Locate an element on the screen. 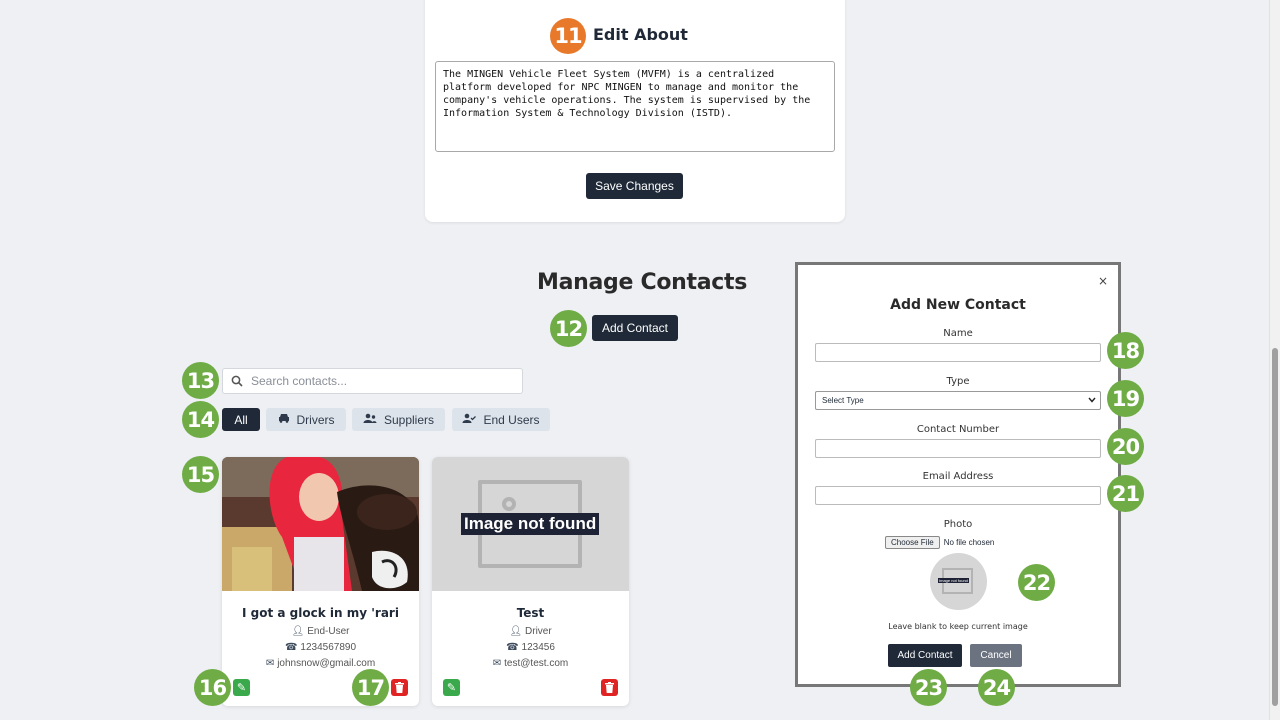  close-icon: × is located at coordinates (1103, 281).